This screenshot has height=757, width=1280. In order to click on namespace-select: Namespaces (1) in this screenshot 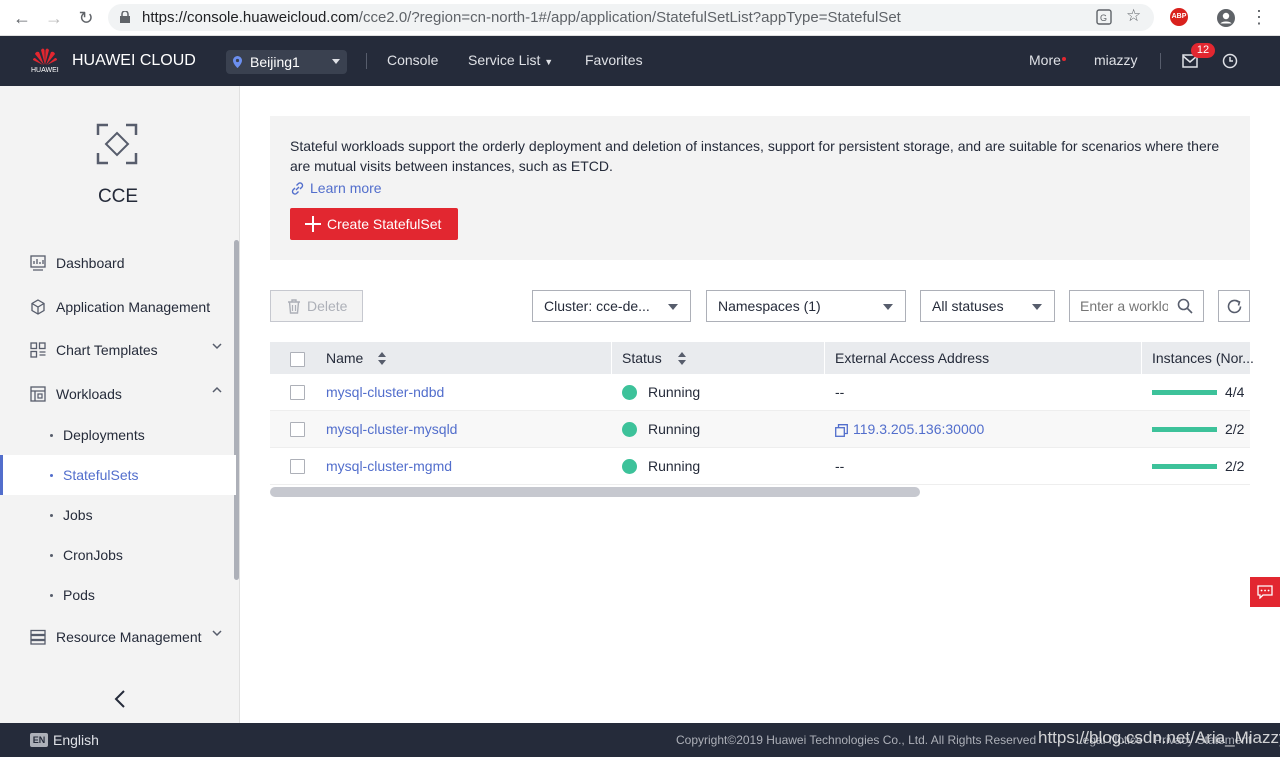, I will do `click(806, 306)`.